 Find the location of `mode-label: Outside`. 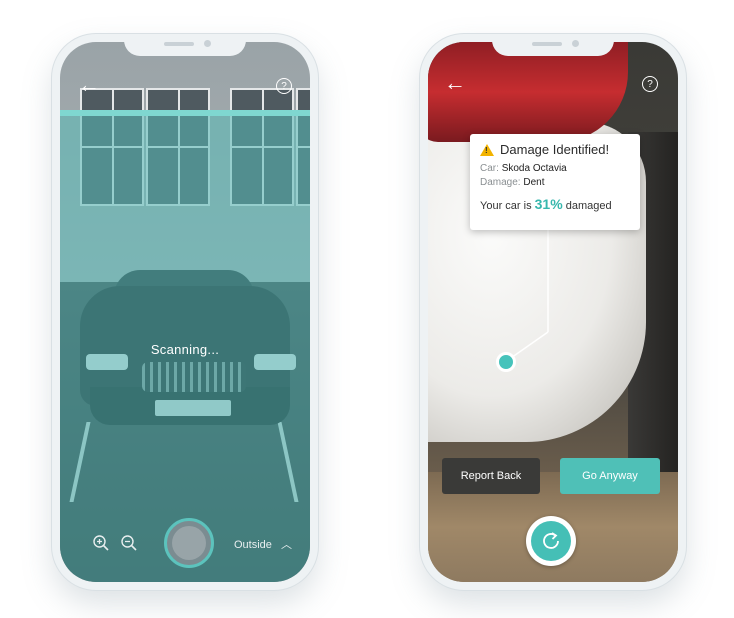

mode-label: Outside is located at coordinates (253, 545).